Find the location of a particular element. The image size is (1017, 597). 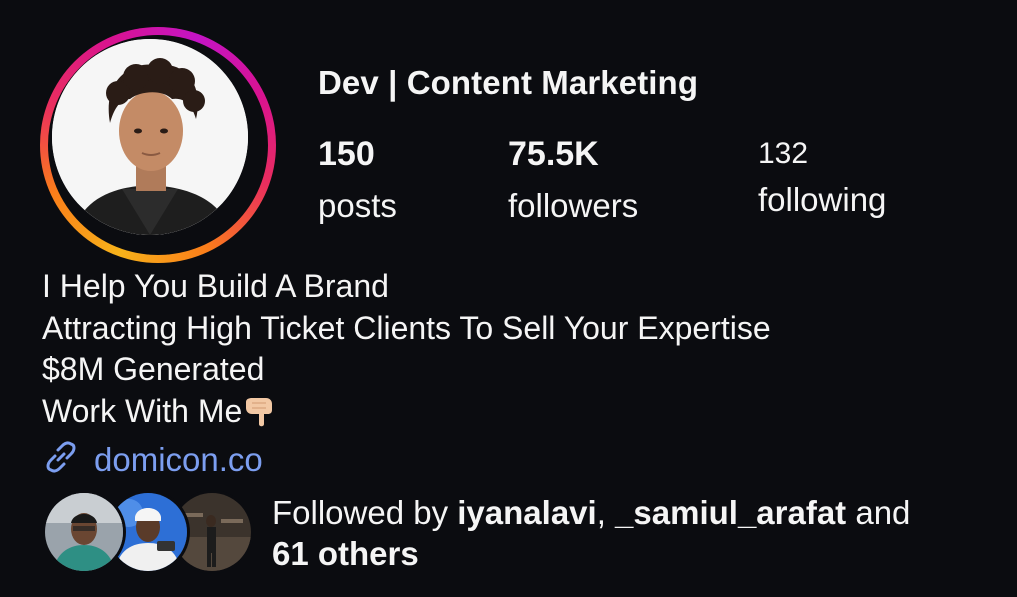

bio-line: $8M Generated is located at coordinates (153, 369).